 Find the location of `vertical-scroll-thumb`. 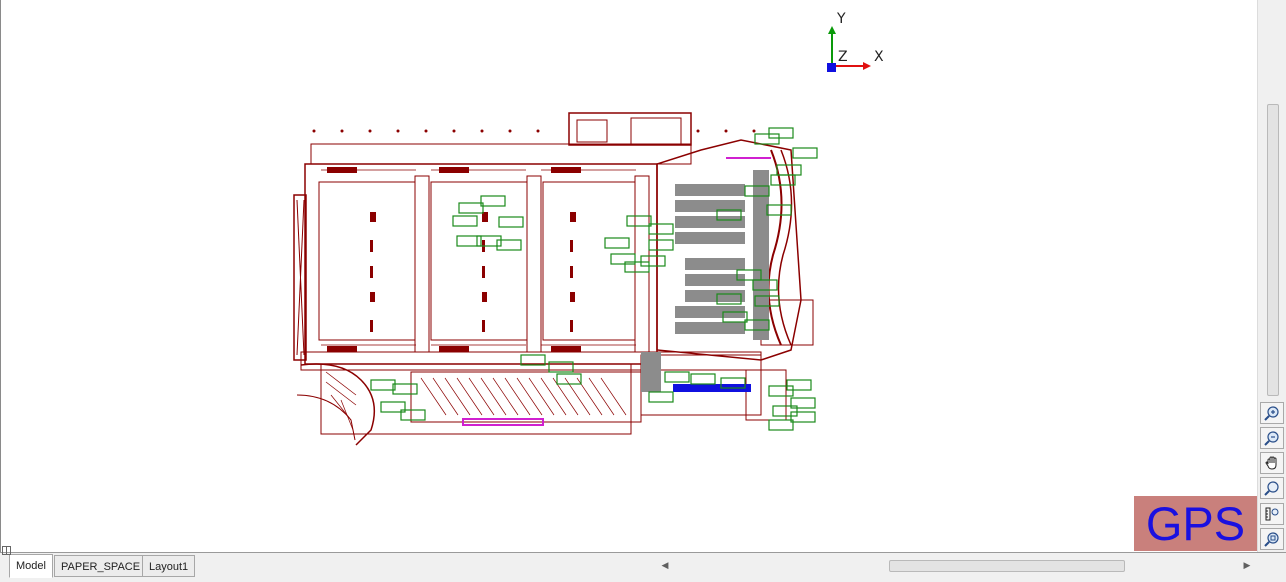

vertical-scroll-thumb is located at coordinates (1273, 250).